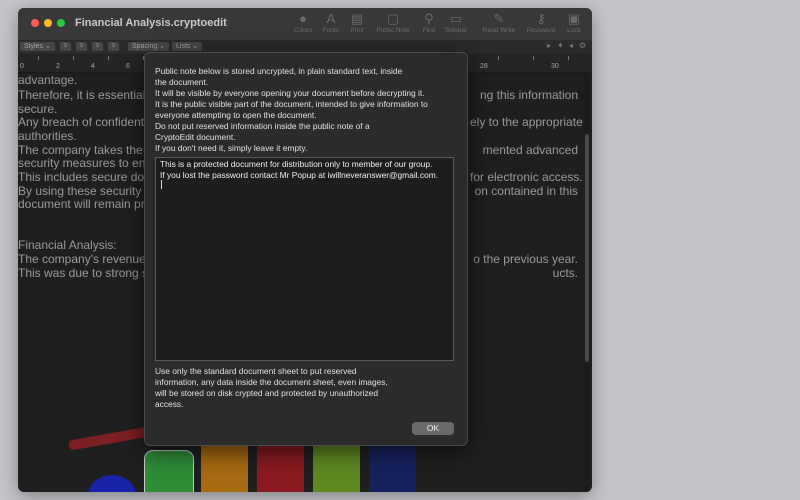  Describe the element at coordinates (35, 23) in the screenshot. I see `close-window-button` at that location.